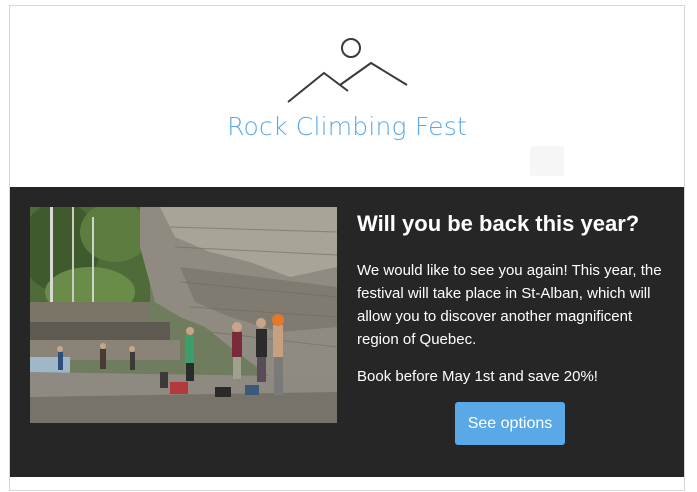  Describe the element at coordinates (347, 126) in the screenshot. I see `brand-name: Rock Climbing Fest` at that location.